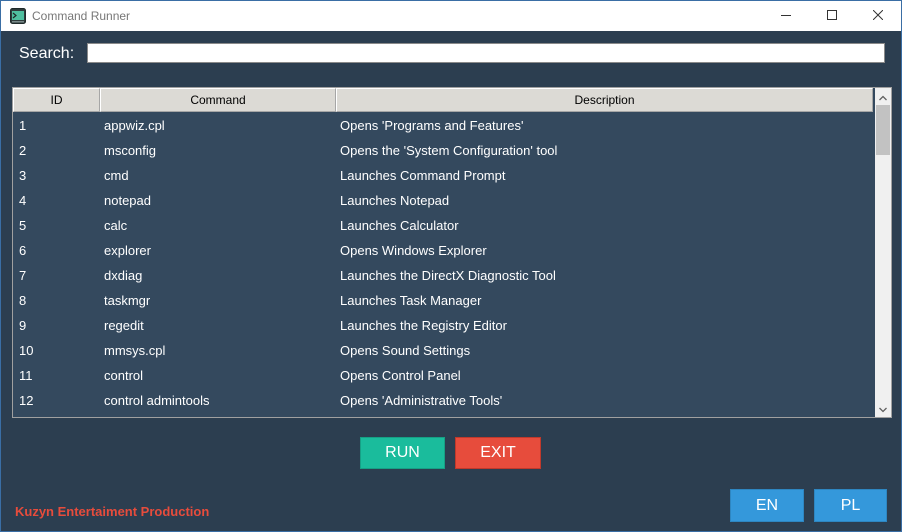 This screenshot has height=532, width=902. I want to click on scroll-up-button, so click(883, 96).